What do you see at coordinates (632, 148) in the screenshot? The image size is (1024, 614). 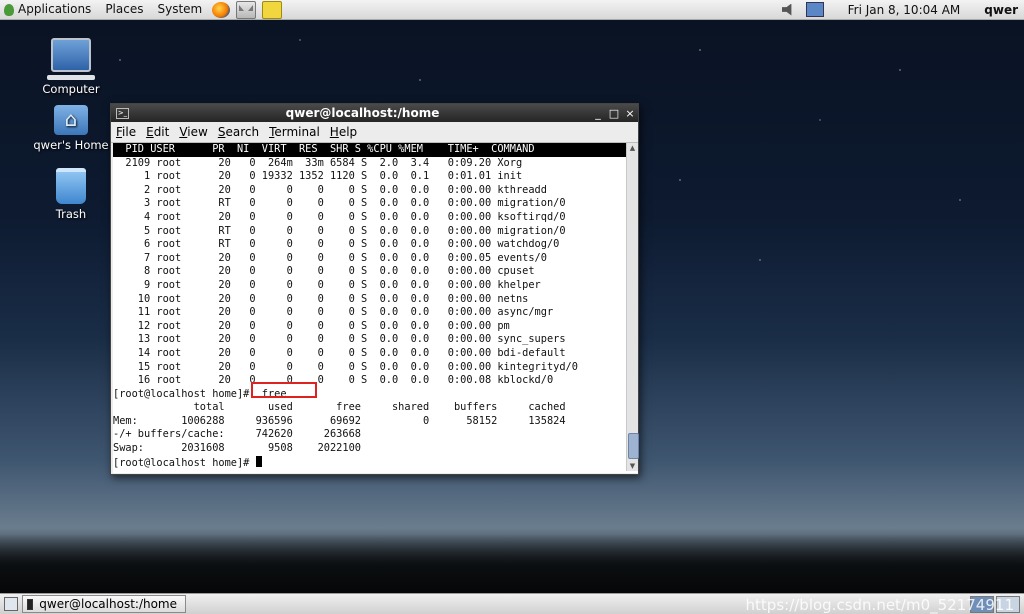 I see `scroll-up-arrow-icon: ▲` at bounding box center [632, 148].